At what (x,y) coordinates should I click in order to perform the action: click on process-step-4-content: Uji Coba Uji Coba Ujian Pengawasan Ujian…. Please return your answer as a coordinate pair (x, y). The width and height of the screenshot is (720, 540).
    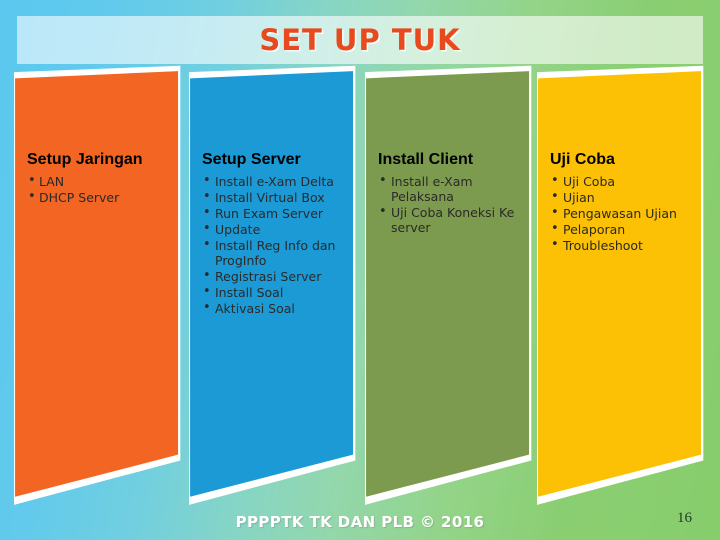
    Looking at the image, I should click on (626, 202).